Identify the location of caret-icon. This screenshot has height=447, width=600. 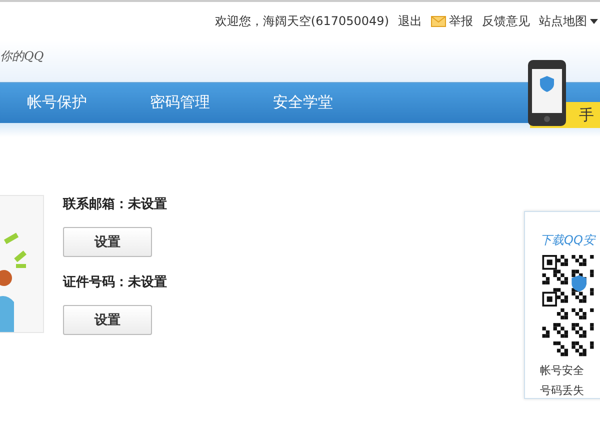
(594, 21).